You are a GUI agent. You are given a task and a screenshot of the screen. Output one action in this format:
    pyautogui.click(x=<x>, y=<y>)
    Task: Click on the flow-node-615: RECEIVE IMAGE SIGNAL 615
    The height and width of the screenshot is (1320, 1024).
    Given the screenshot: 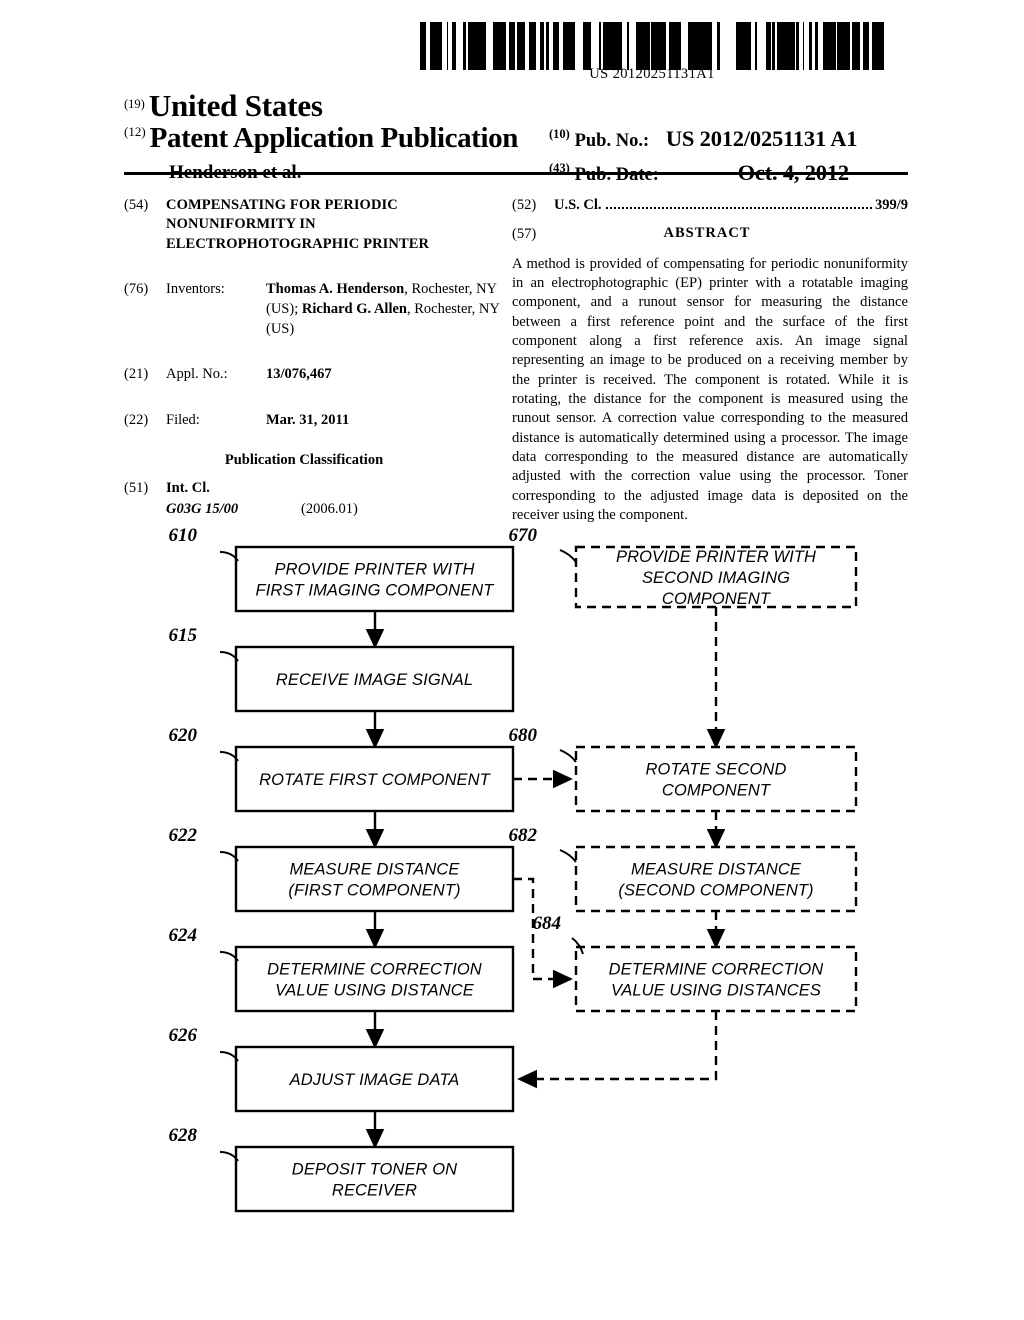 What is the action you would take?
    pyautogui.click(x=342, y=669)
    